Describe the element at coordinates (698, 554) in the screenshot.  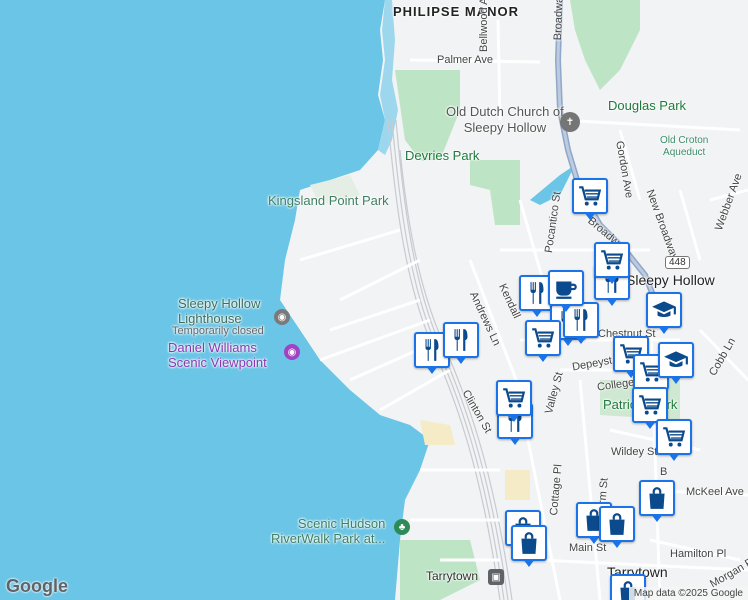
I see `street-hamilton-pl: Hamilton Pl` at that location.